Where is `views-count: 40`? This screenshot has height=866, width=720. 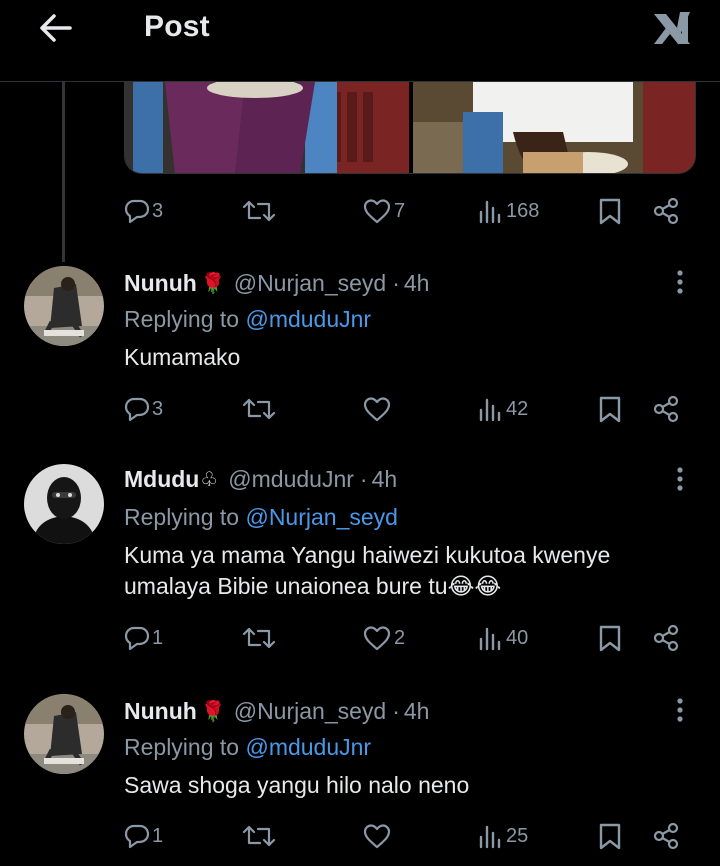
views-count: 40 is located at coordinates (517, 637).